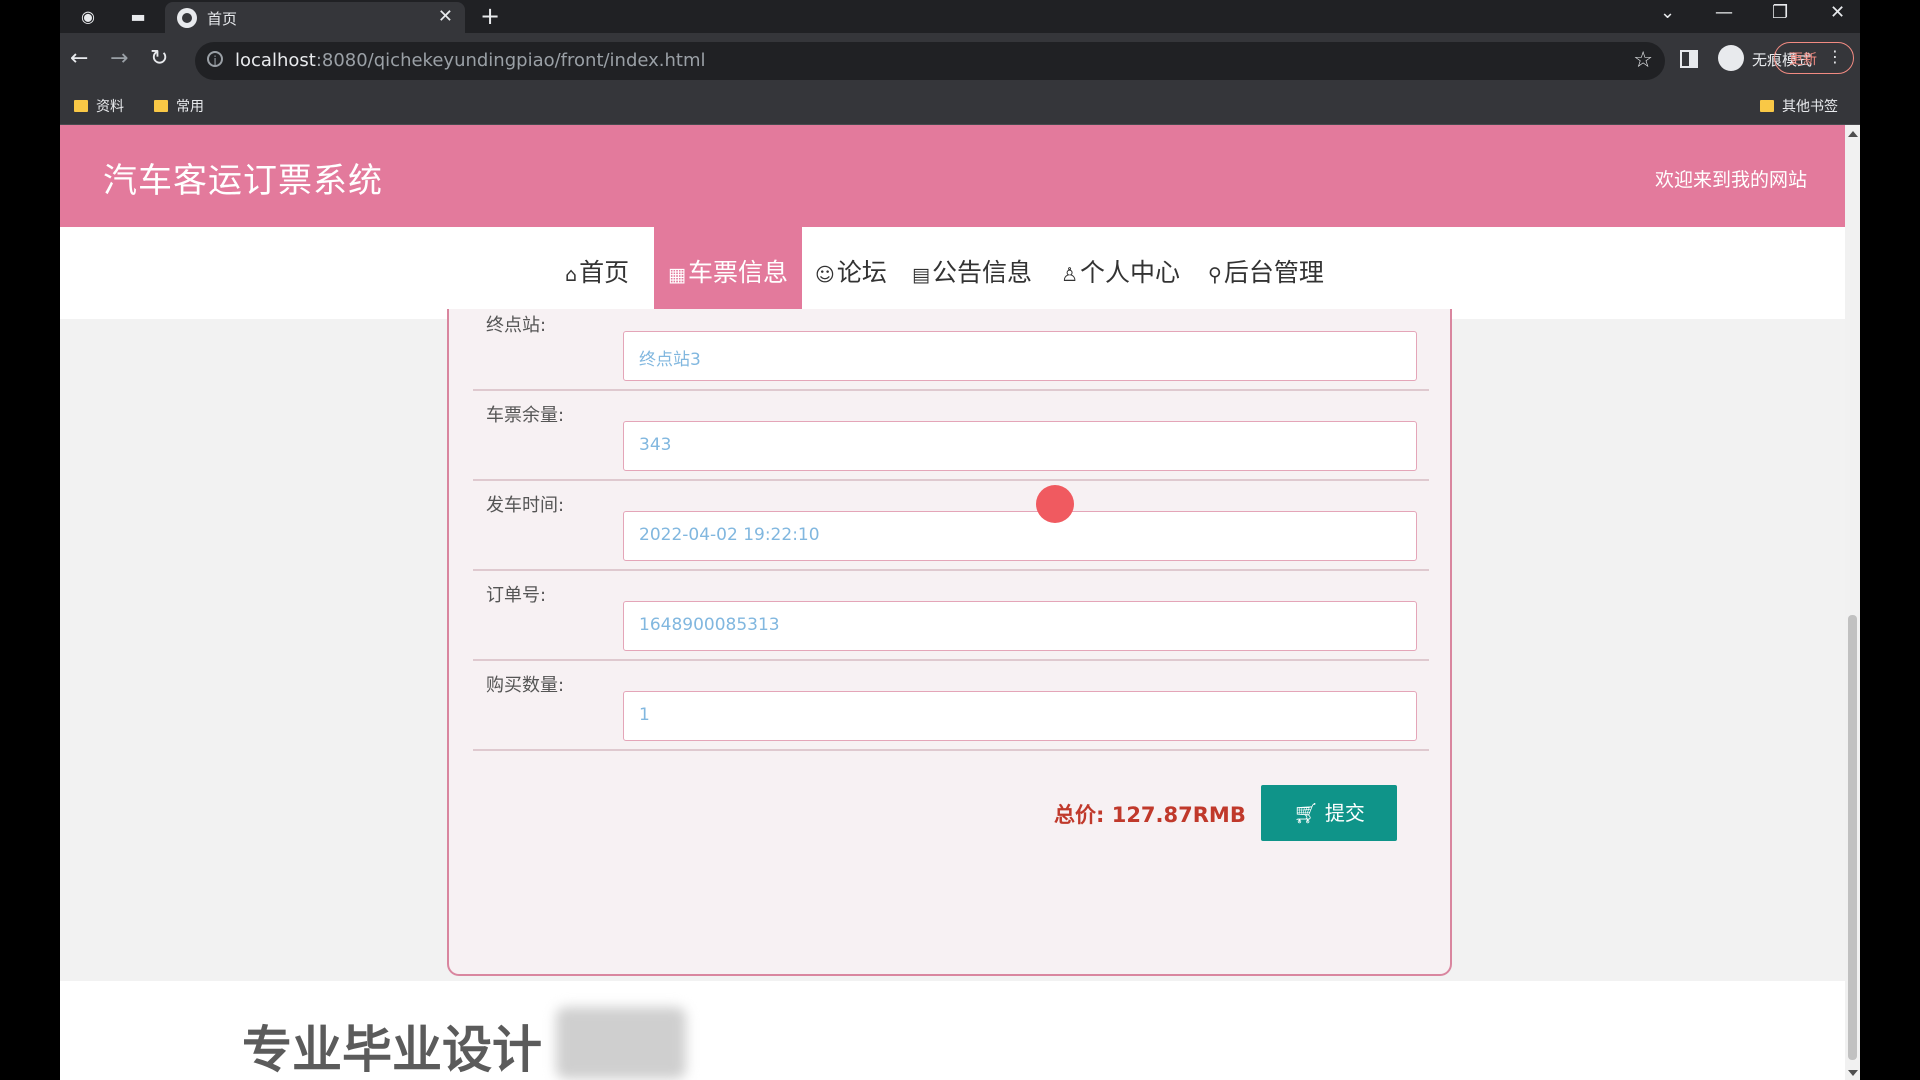 Image resolution: width=1920 pixels, height=1080 pixels. Describe the element at coordinates (1215, 275) in the screenshot. I see `link-icon: ⚲` at that location.